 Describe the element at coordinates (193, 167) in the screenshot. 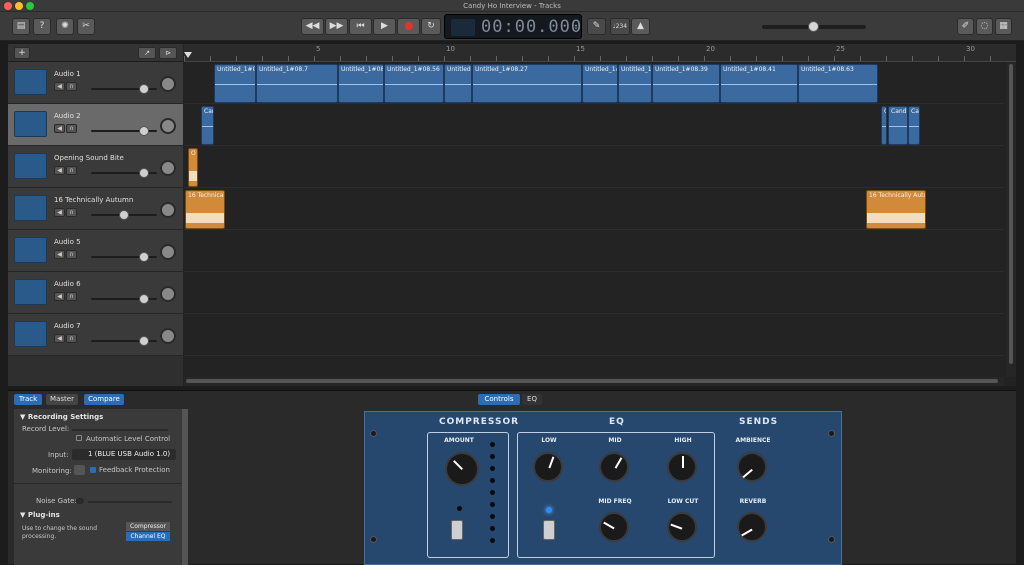

I see `audio-region: O` at that location.